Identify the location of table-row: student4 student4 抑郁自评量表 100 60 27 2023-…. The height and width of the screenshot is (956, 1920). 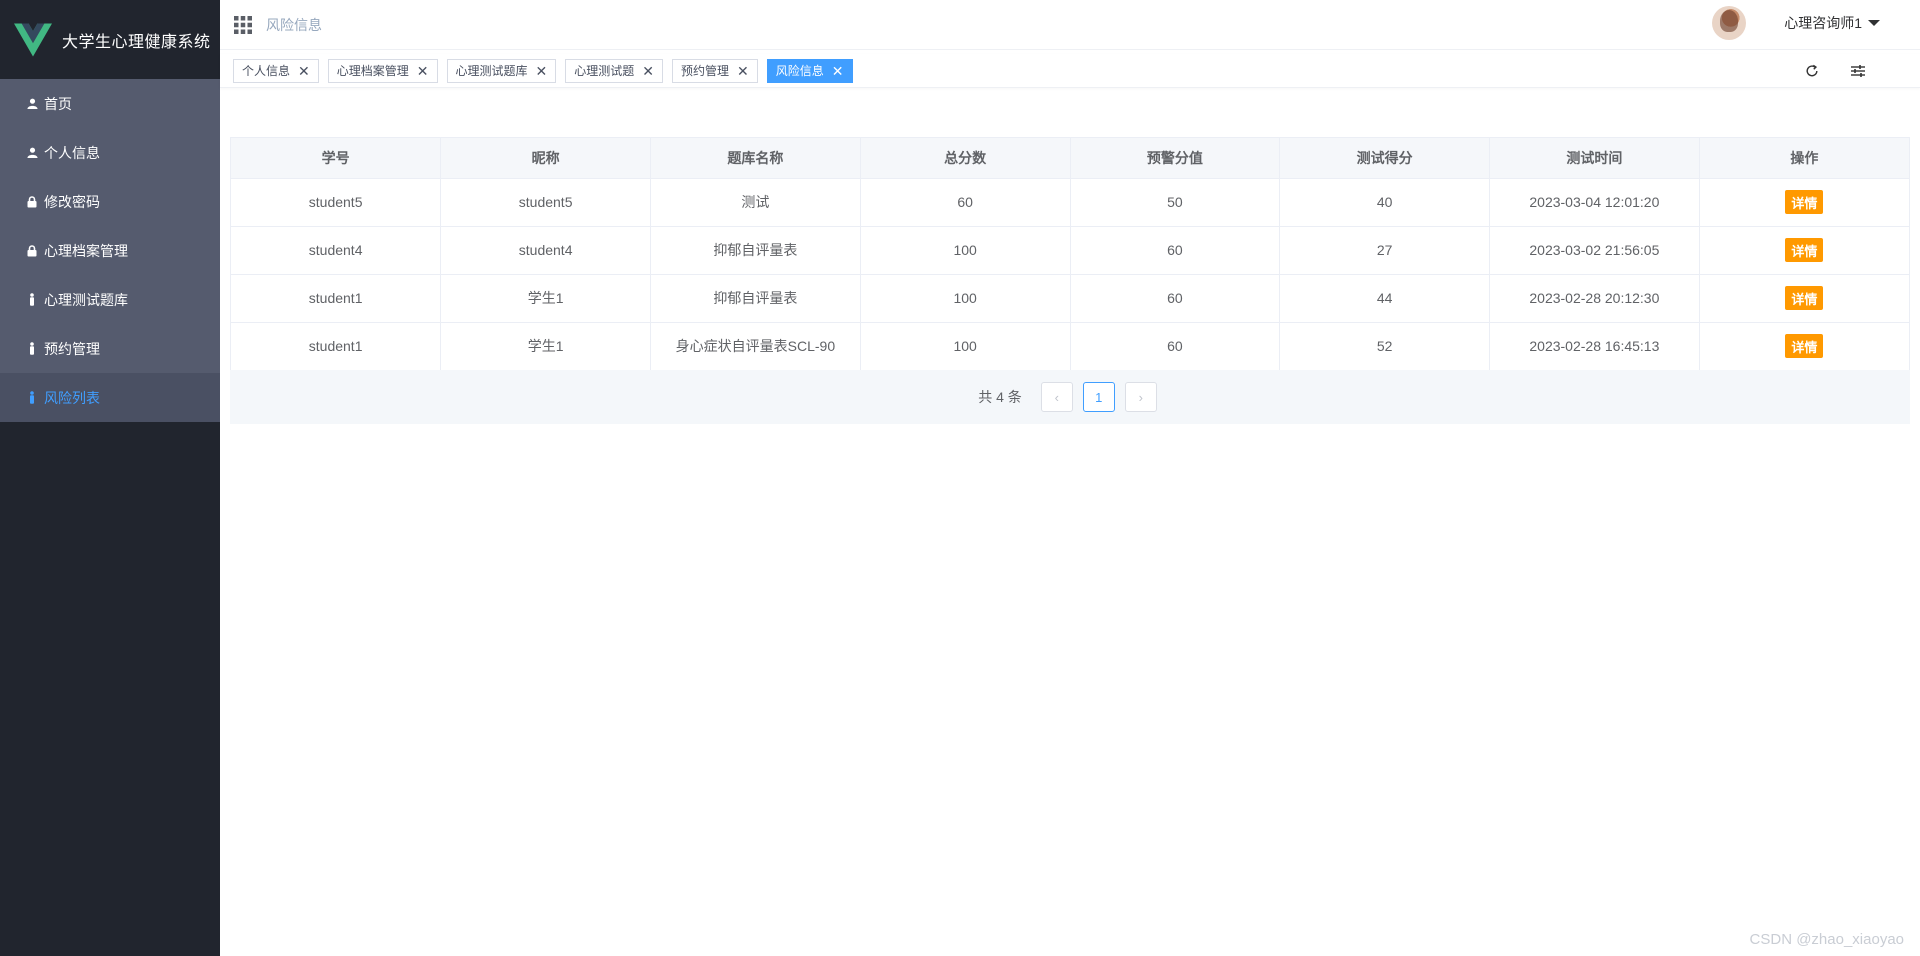
(1070, 250).